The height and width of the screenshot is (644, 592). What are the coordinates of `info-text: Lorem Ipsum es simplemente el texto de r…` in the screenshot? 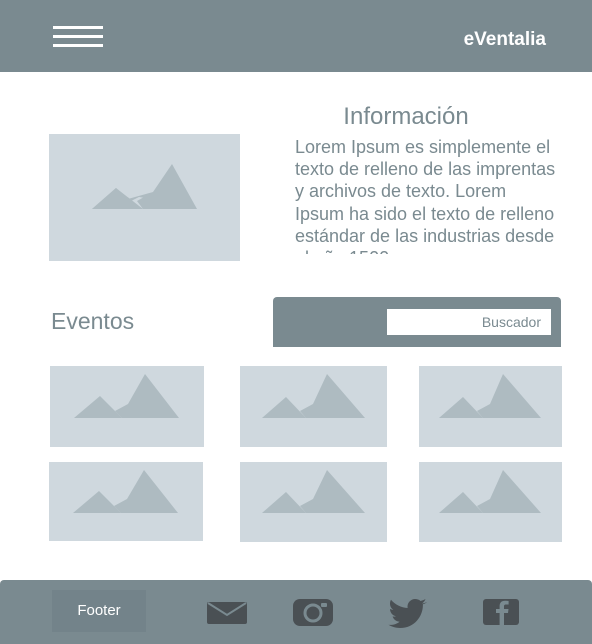 It's located at (425, 195).